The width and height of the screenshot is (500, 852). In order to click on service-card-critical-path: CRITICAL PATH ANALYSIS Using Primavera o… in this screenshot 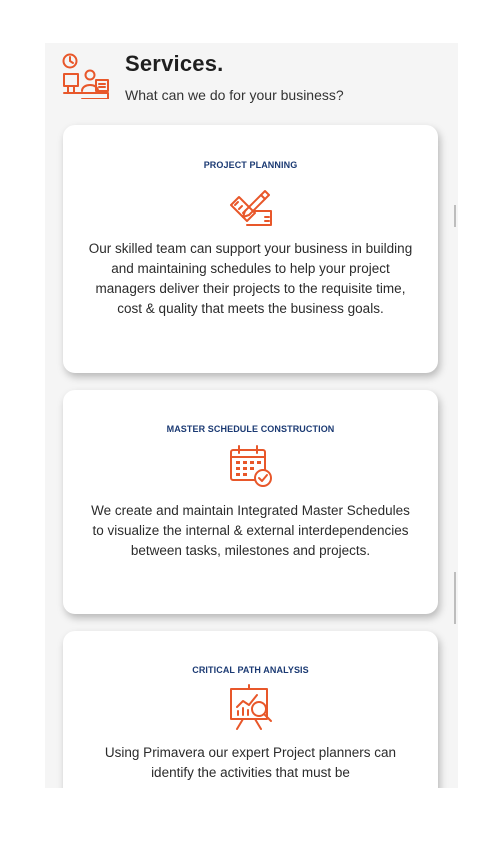, I will do `click(250, 709)`.